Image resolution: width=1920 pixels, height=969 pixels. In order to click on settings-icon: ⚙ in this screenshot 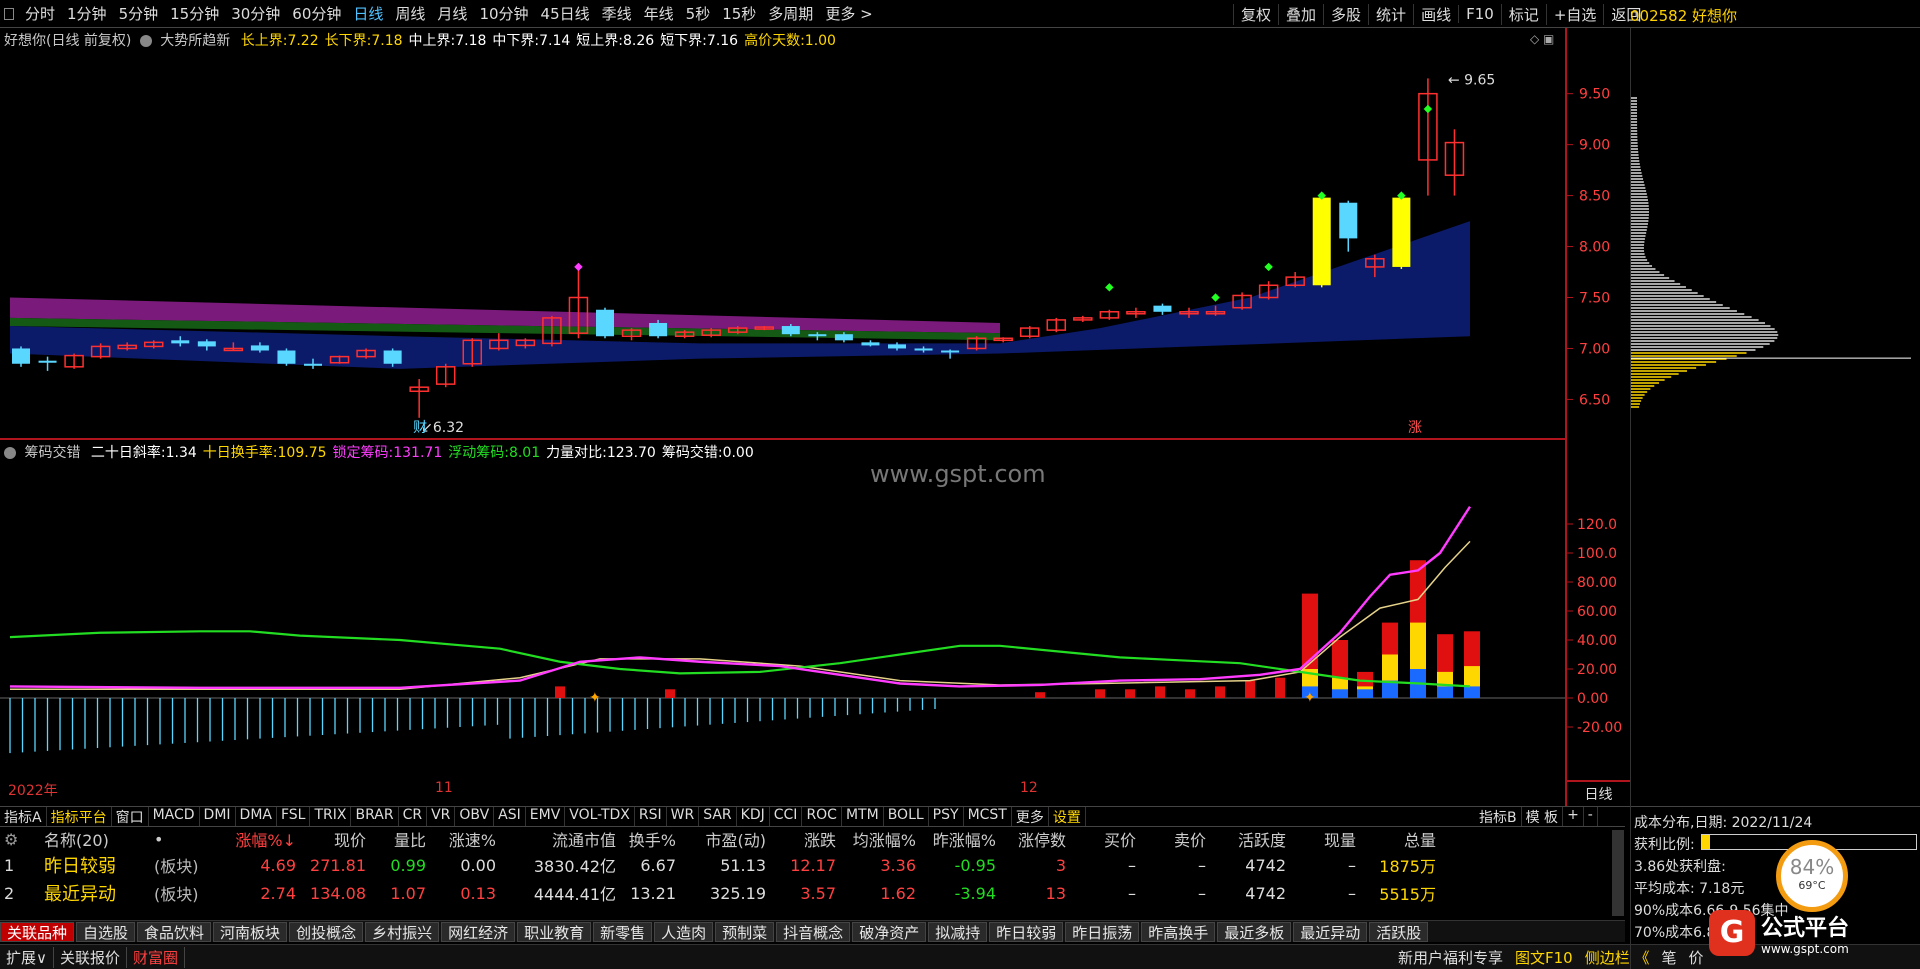, I will do `click(11, 839)`.